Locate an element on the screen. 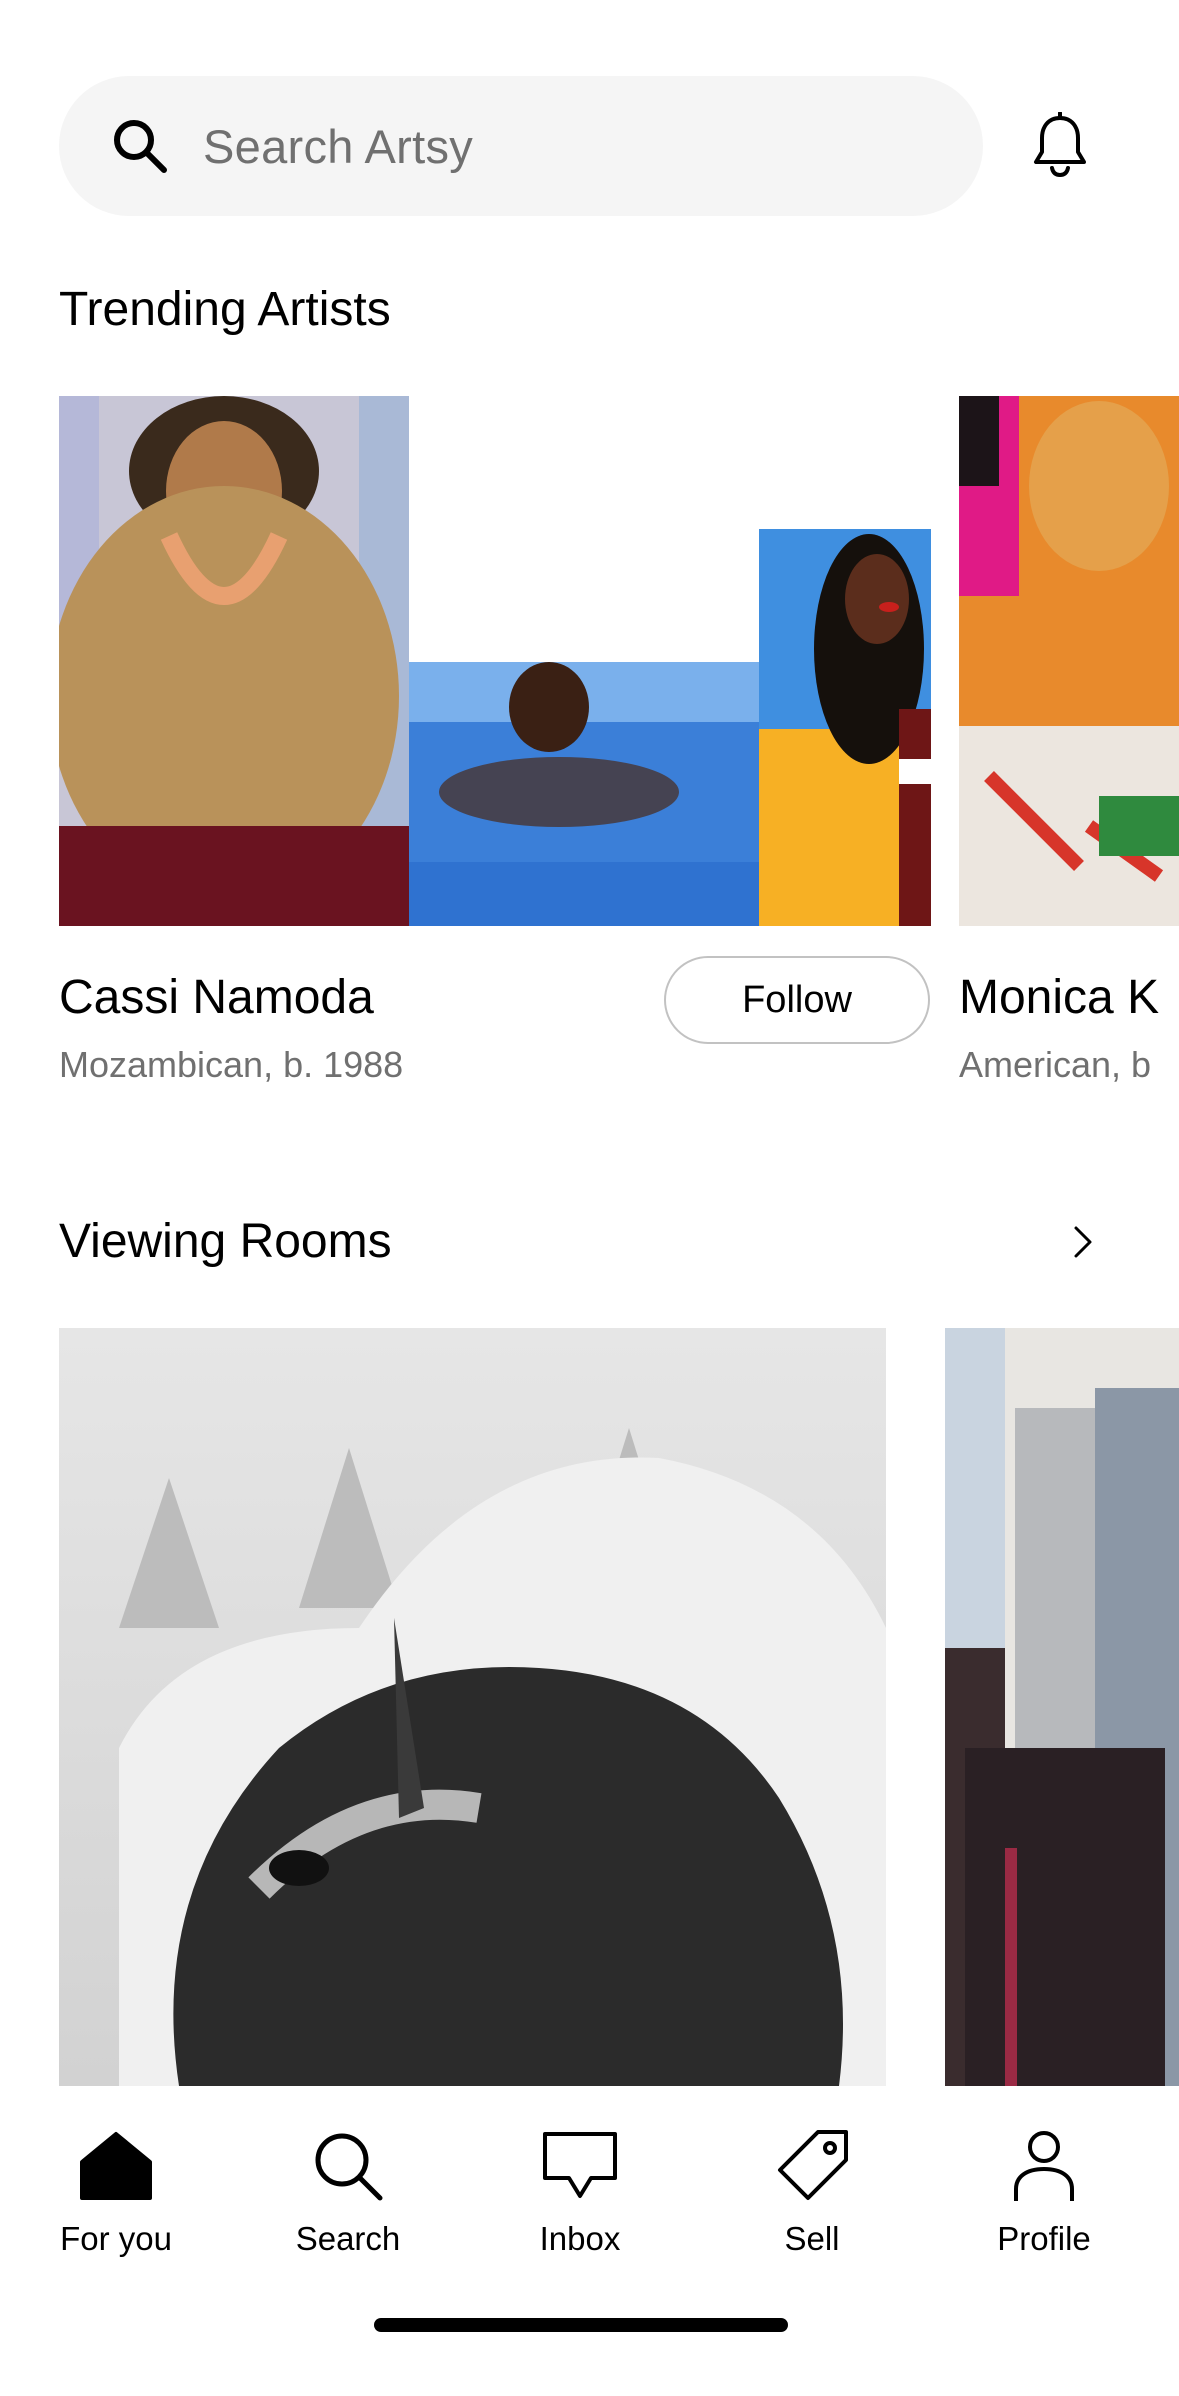 The height and width of the screenshot is (2396, 1179). tab-label: Search is located at coordinates (348, 2238).